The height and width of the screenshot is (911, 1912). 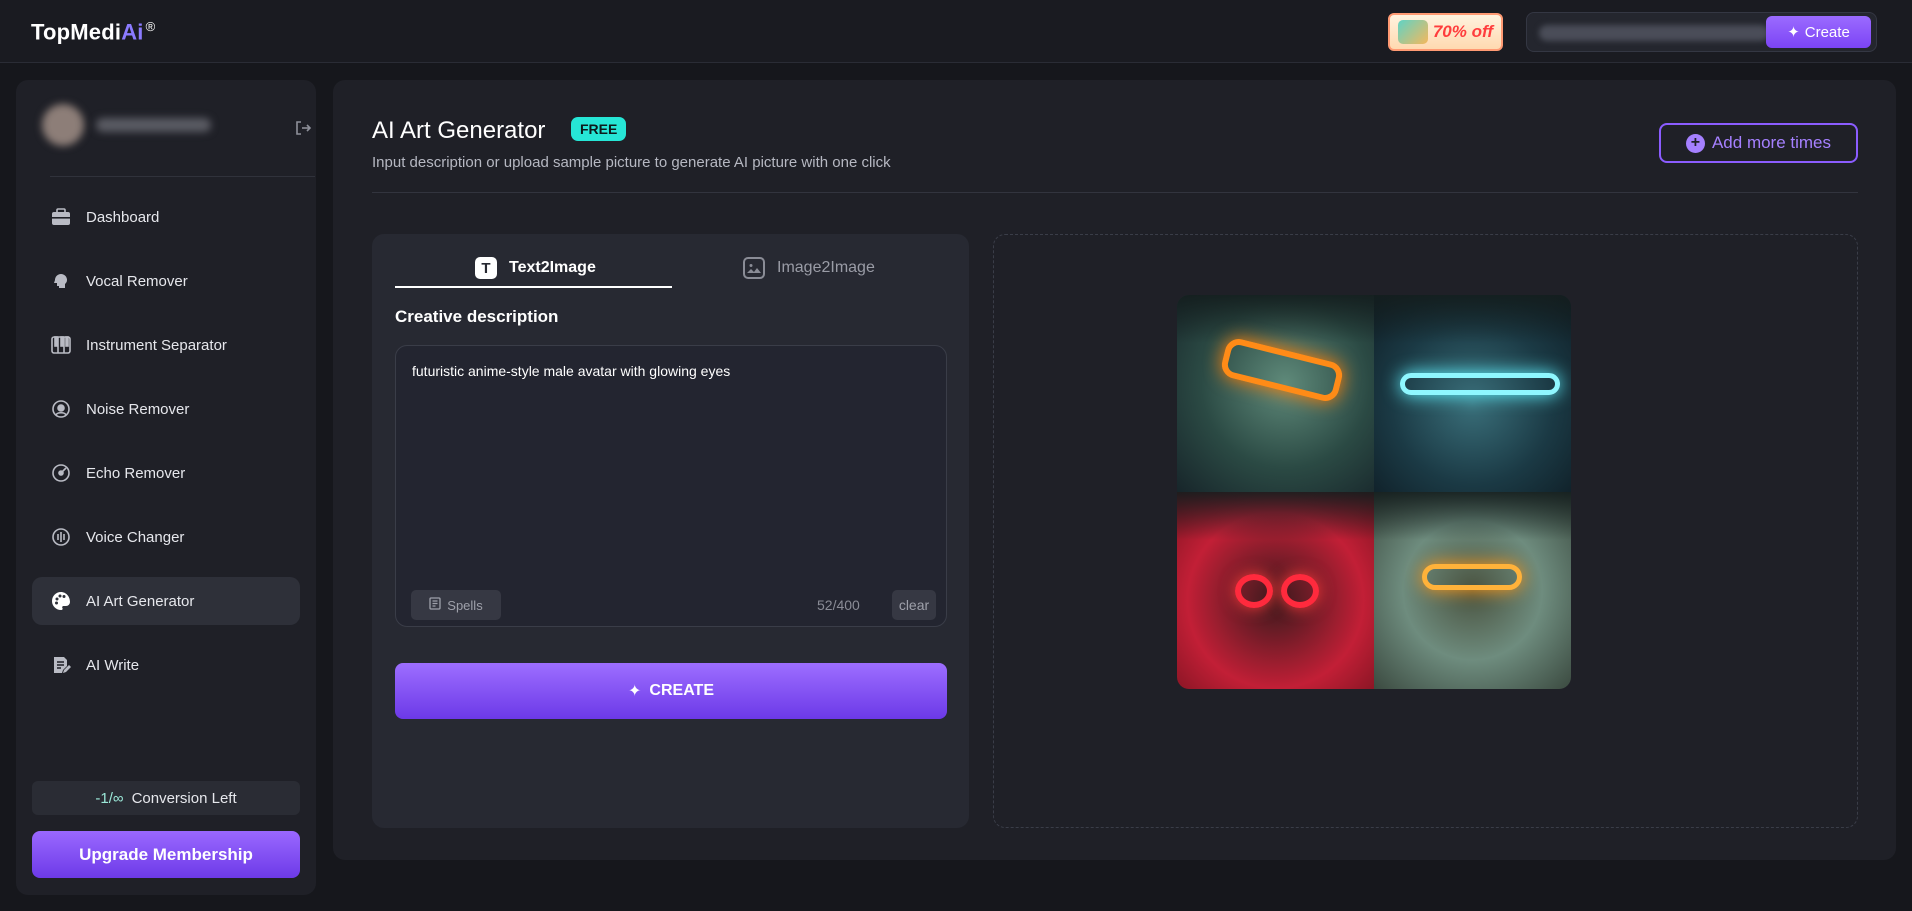 I want to click on top-bar: TopMediAi ® 70% off ✦ Create, so click(x=956, y=31).